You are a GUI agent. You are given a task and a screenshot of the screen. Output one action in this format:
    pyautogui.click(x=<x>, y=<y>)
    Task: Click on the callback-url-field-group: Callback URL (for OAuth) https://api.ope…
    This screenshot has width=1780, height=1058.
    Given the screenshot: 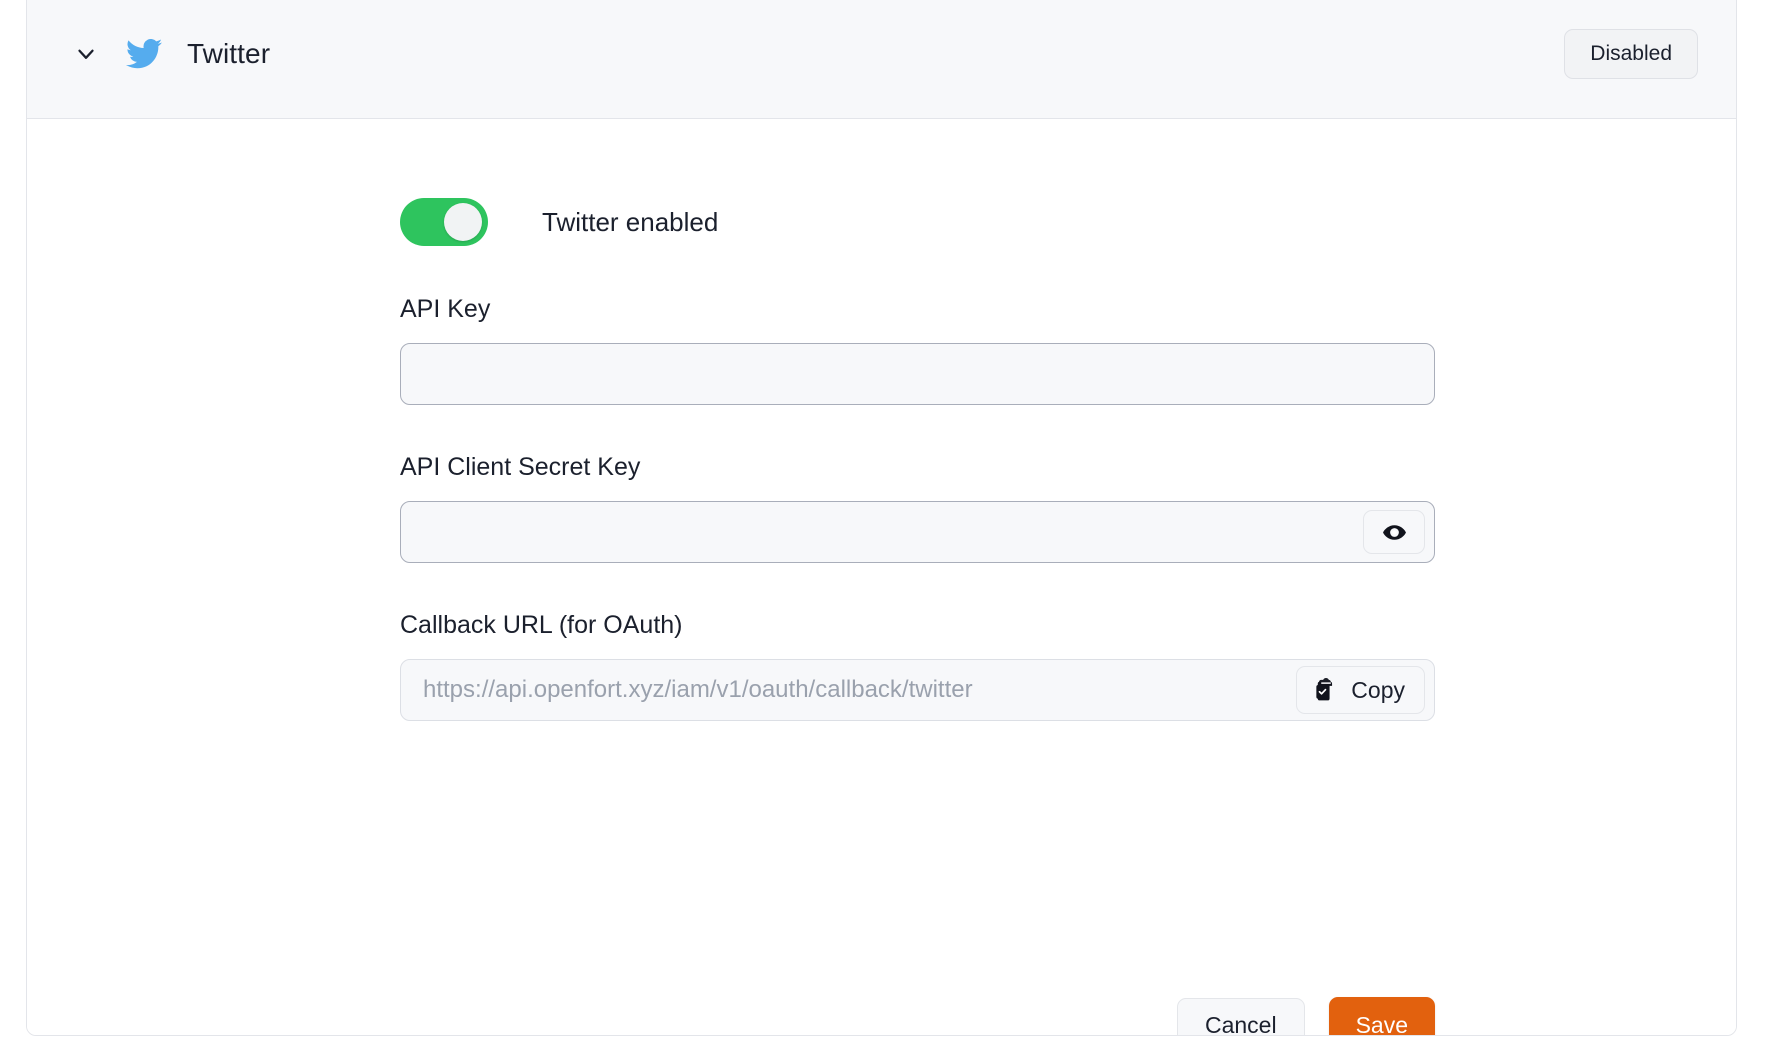 What is the action you would take?
    pyautogui.click(x=917, y=667)
    